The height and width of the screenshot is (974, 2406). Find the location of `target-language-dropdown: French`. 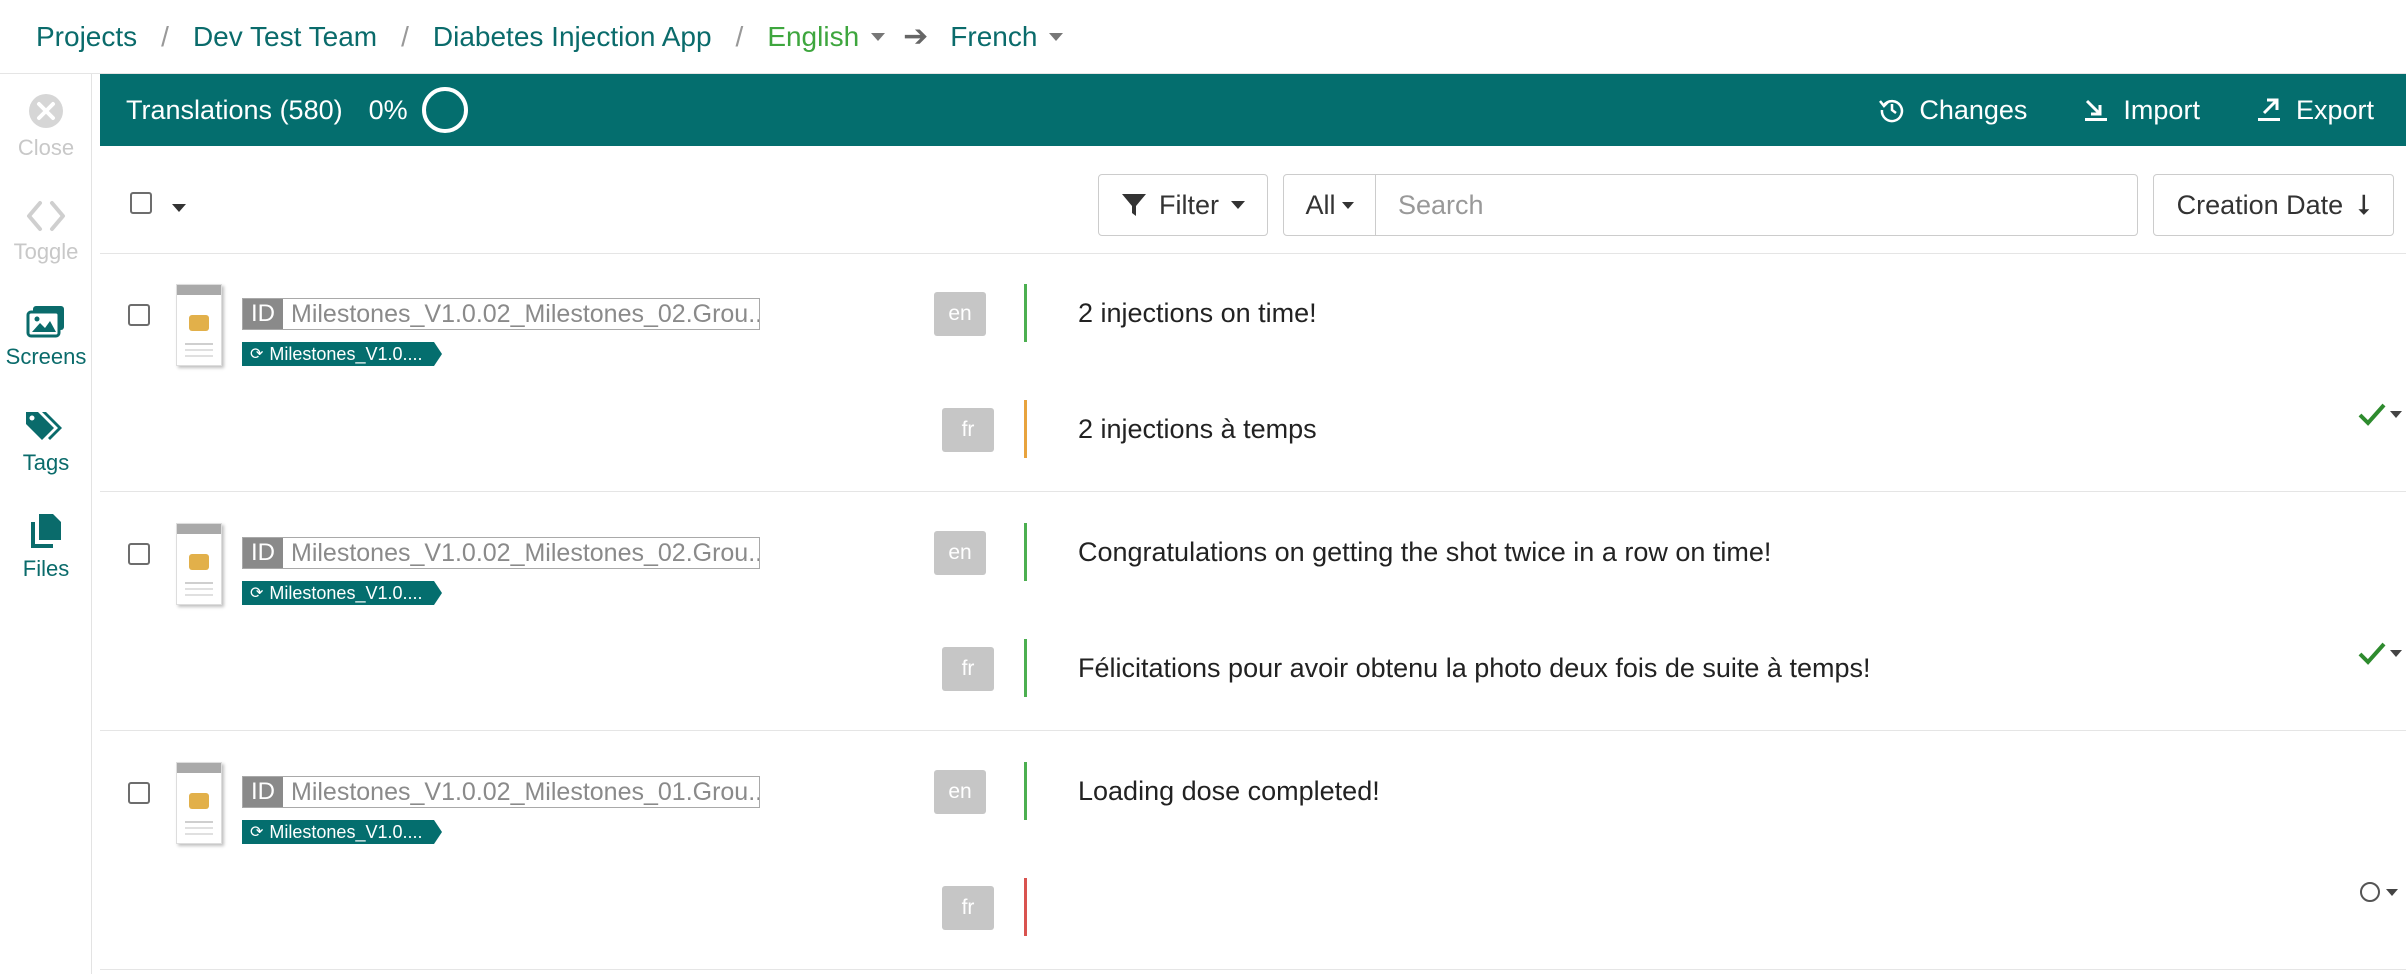

target-language-dropdown: French is located at coordinates (1007, 36).